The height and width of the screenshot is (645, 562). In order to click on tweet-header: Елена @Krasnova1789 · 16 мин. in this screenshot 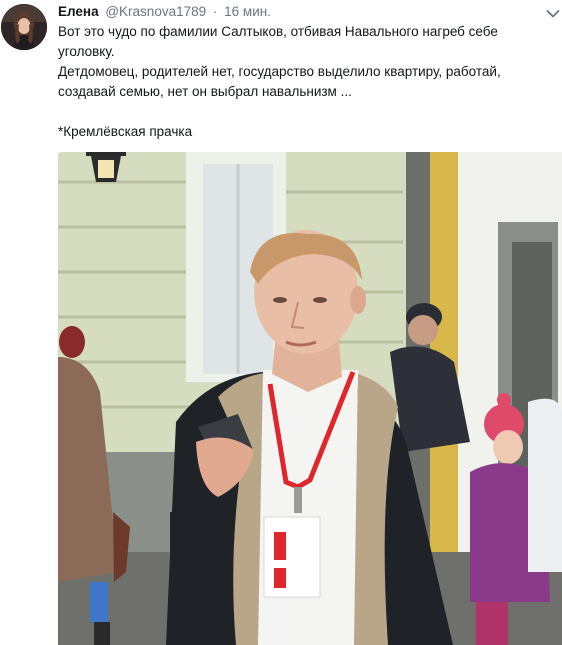, I will do `click(164, 12)`.